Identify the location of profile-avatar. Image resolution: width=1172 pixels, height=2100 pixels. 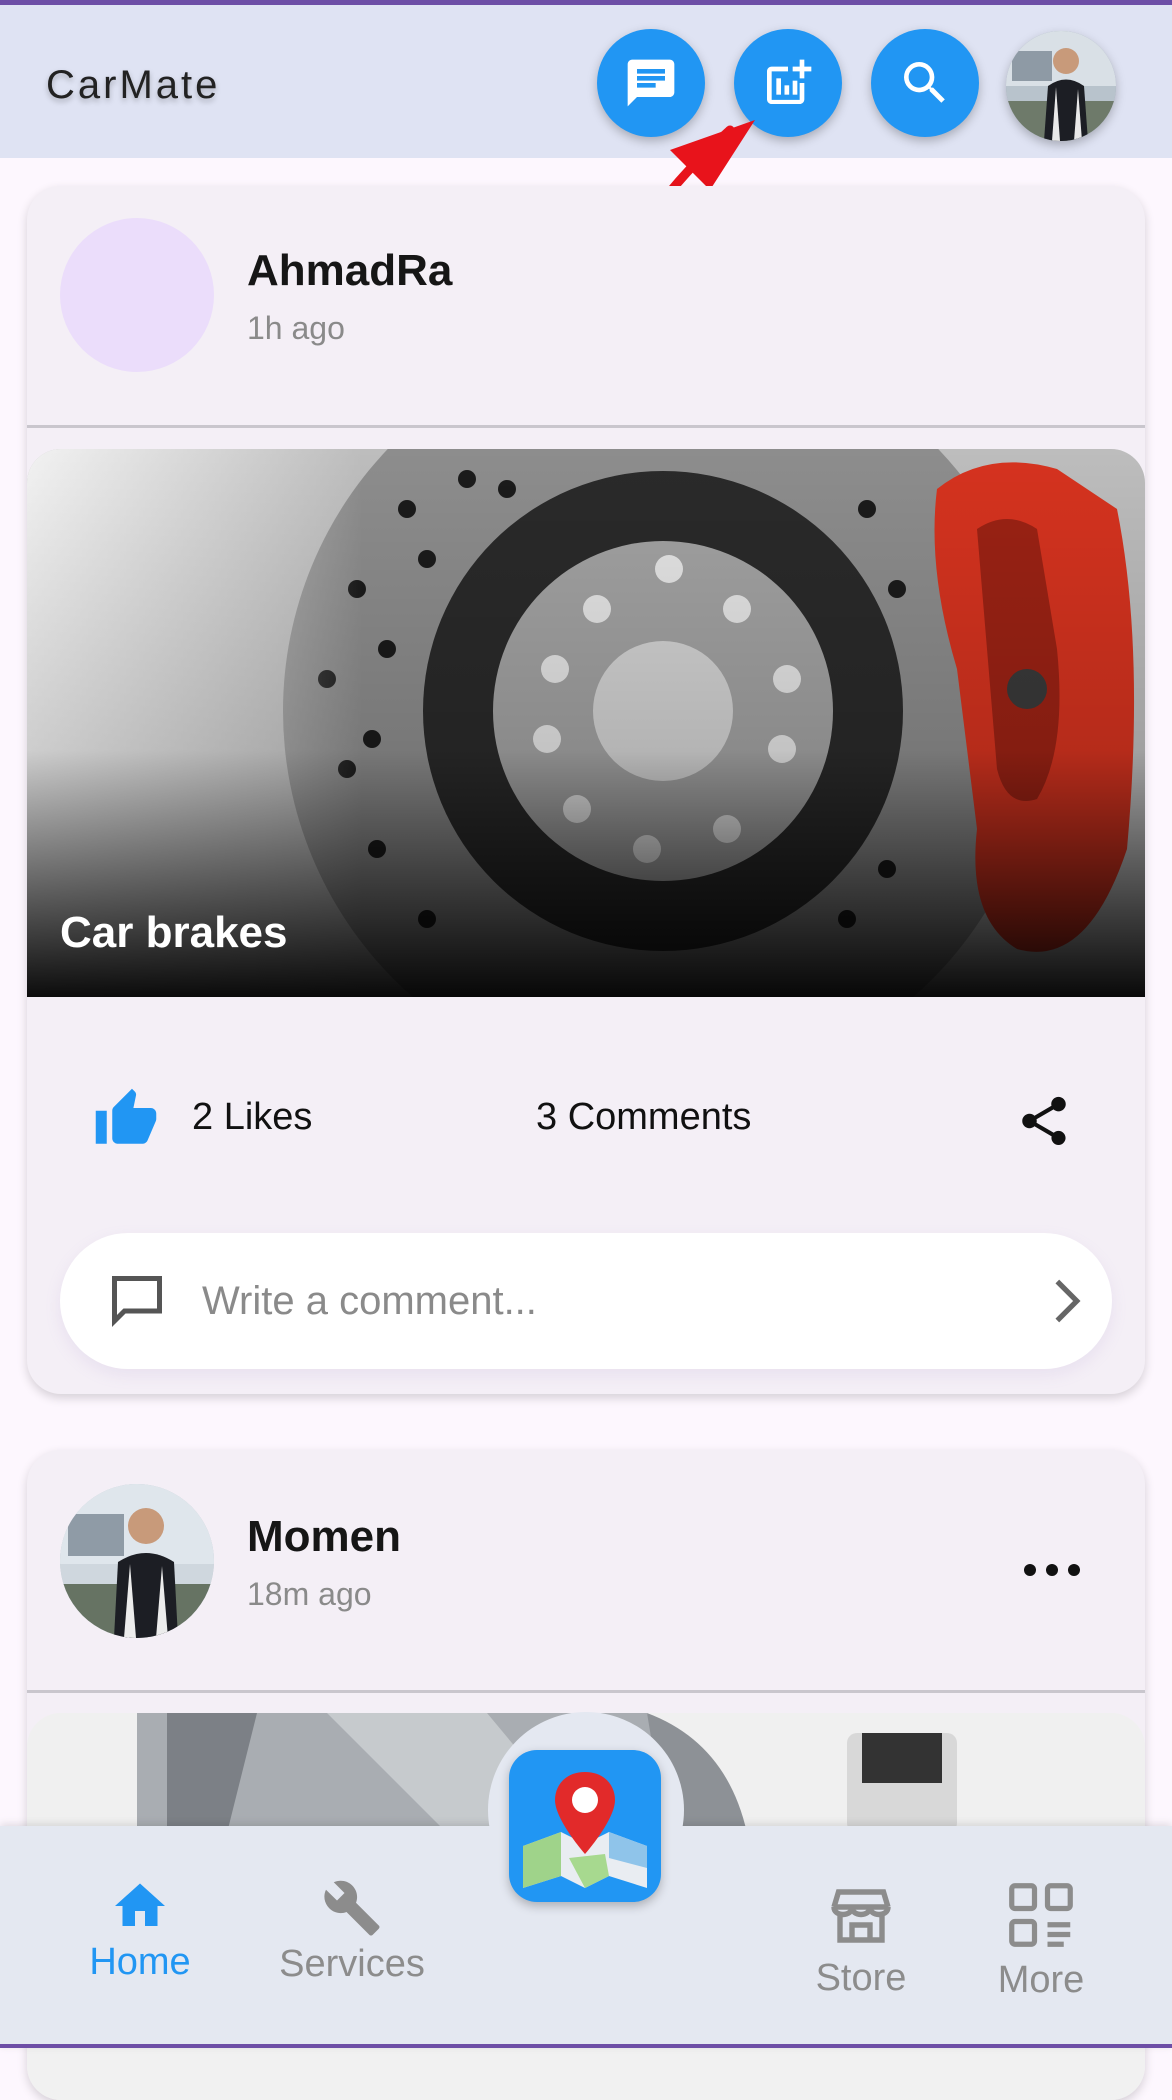
(1061, 86).